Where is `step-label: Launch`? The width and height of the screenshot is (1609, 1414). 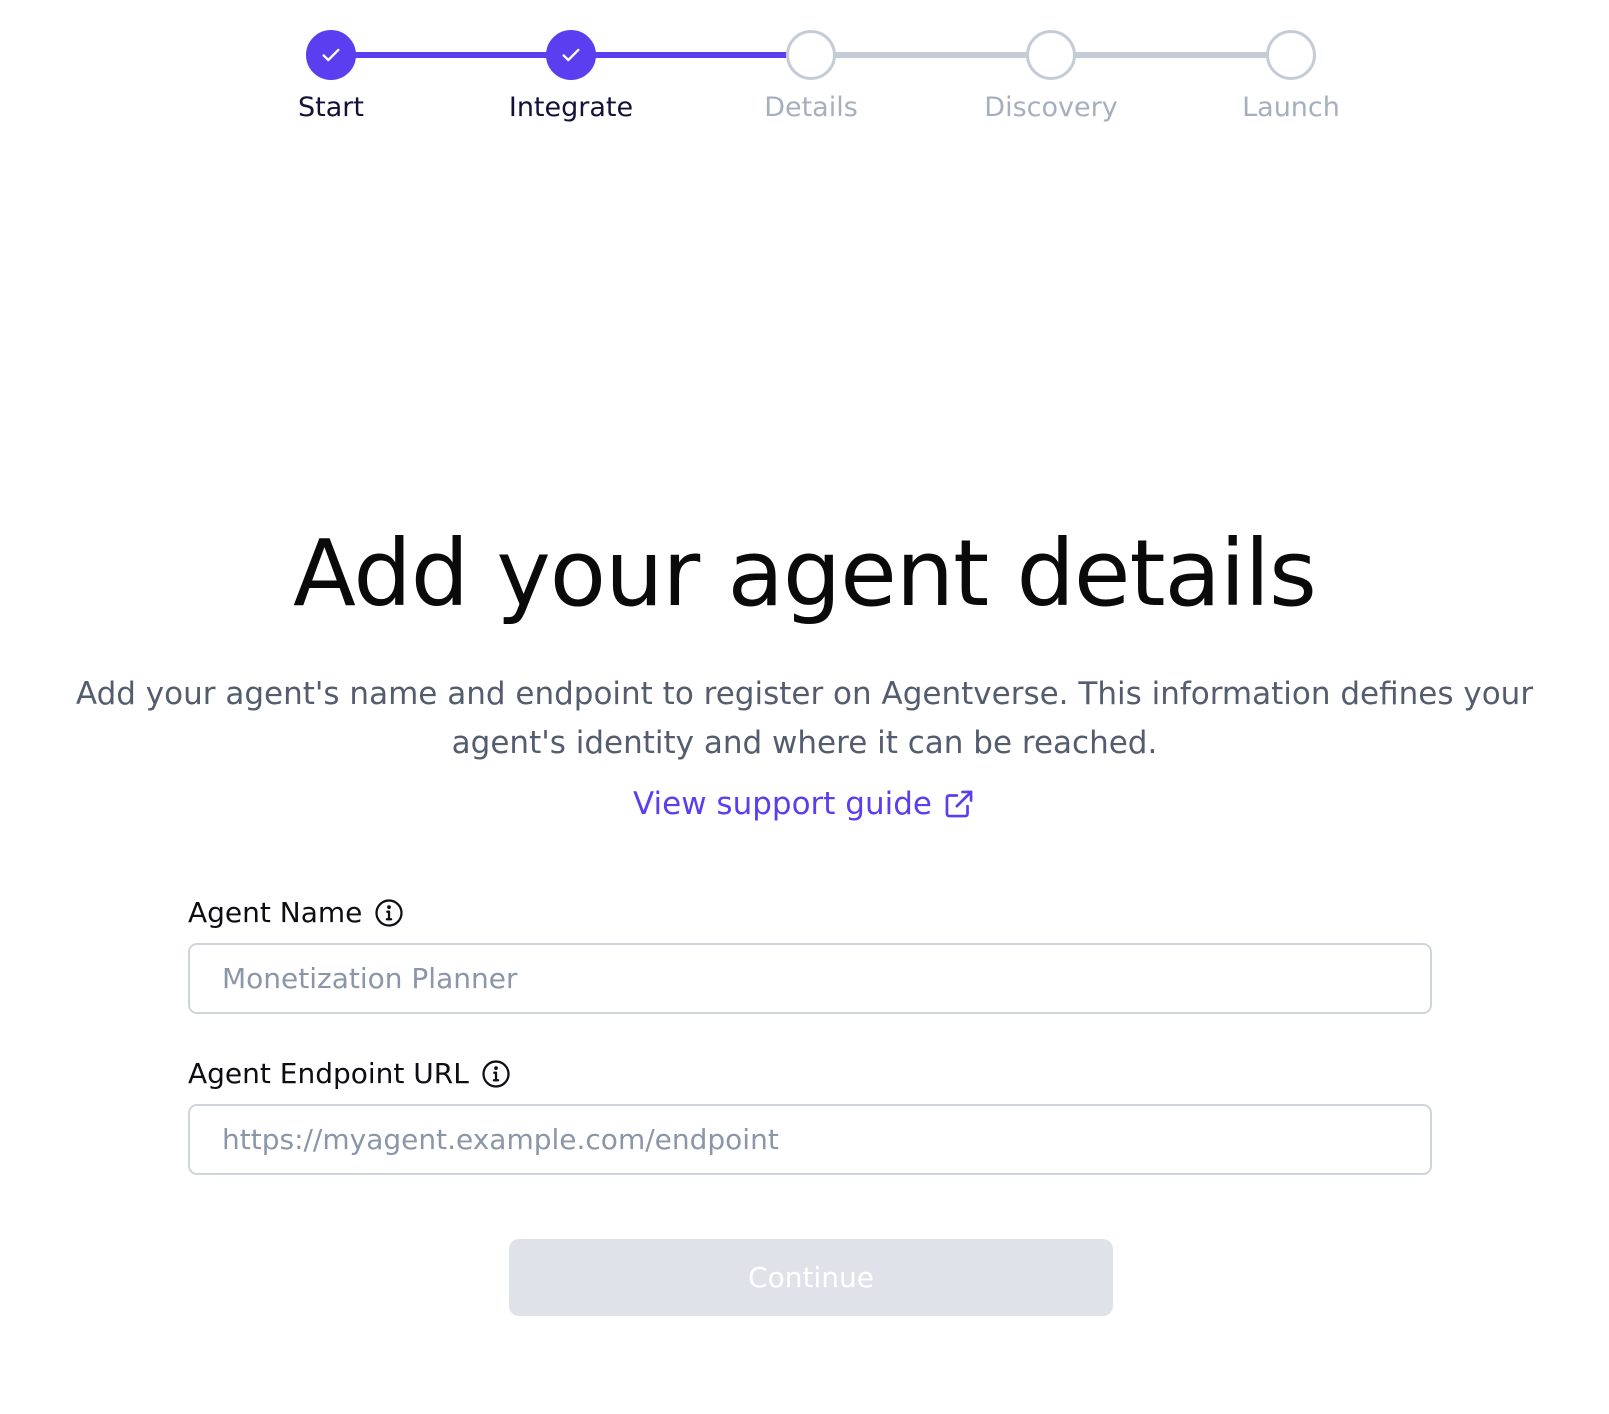
step-label: Launch is located at coordinates (1291, 107).